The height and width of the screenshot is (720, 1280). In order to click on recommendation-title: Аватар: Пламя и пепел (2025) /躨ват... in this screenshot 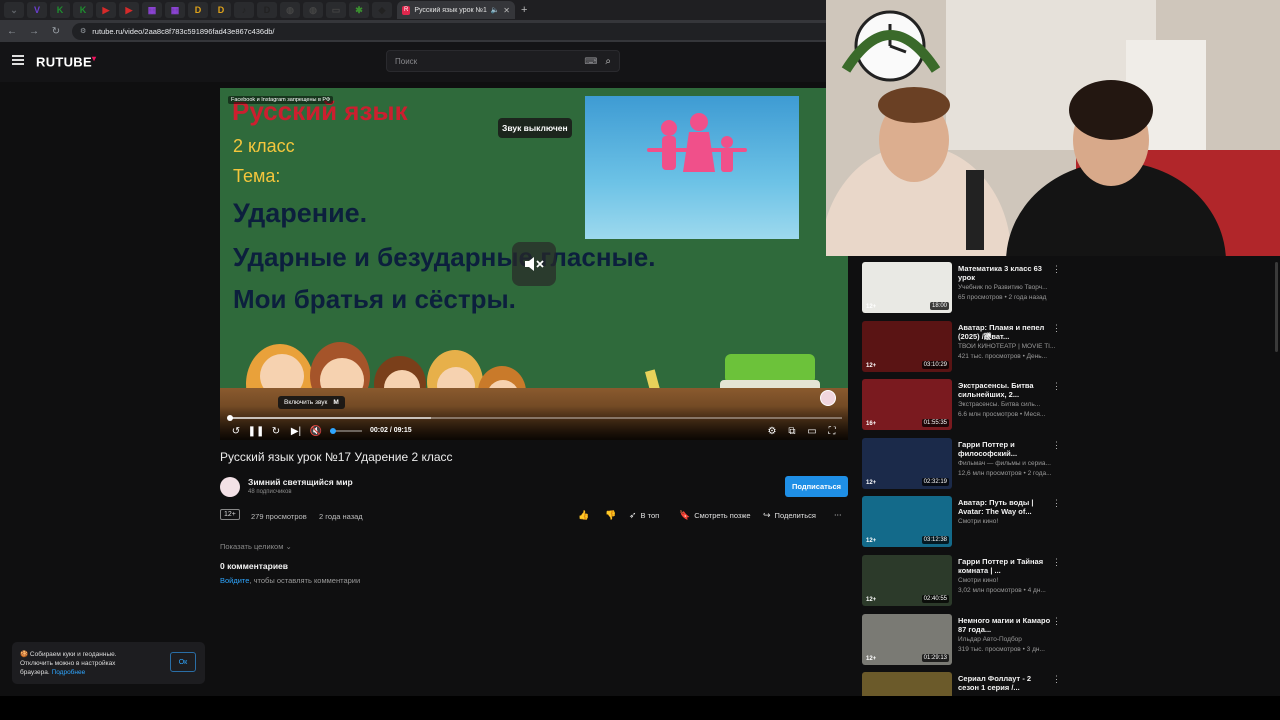, I will do `click(1006, 332)`.